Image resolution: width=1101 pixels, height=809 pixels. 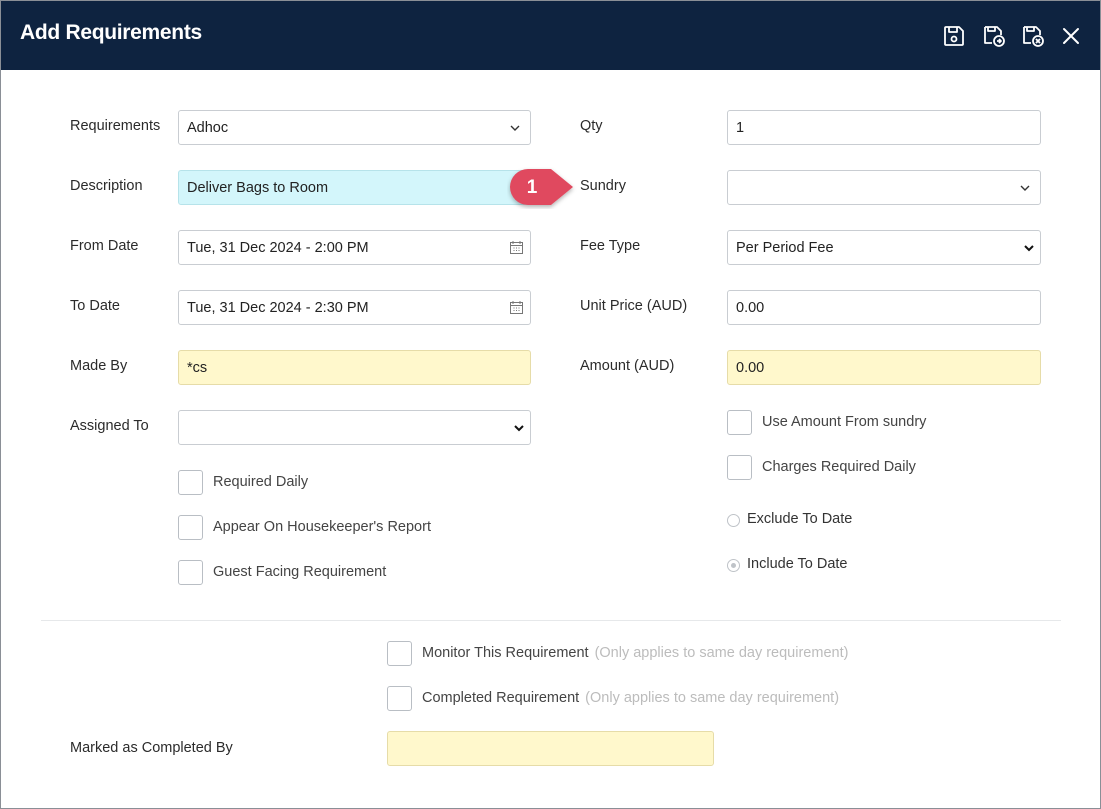 I want to click on guest-facing-label: Guest Facing Requirement, so click(x=300, y=572).